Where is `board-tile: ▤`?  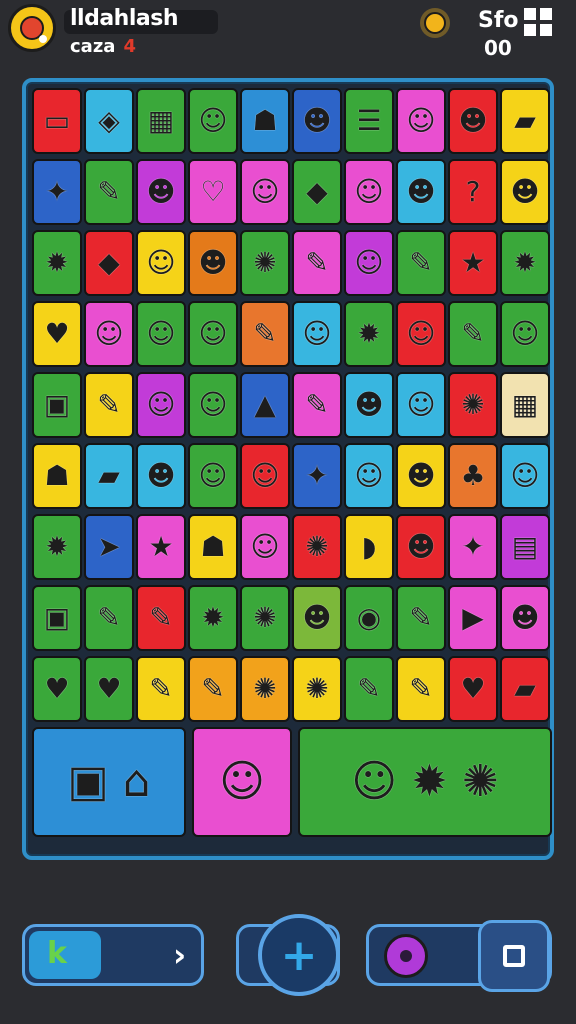
board-tile: ▤ is located at coordinates (525, 547).